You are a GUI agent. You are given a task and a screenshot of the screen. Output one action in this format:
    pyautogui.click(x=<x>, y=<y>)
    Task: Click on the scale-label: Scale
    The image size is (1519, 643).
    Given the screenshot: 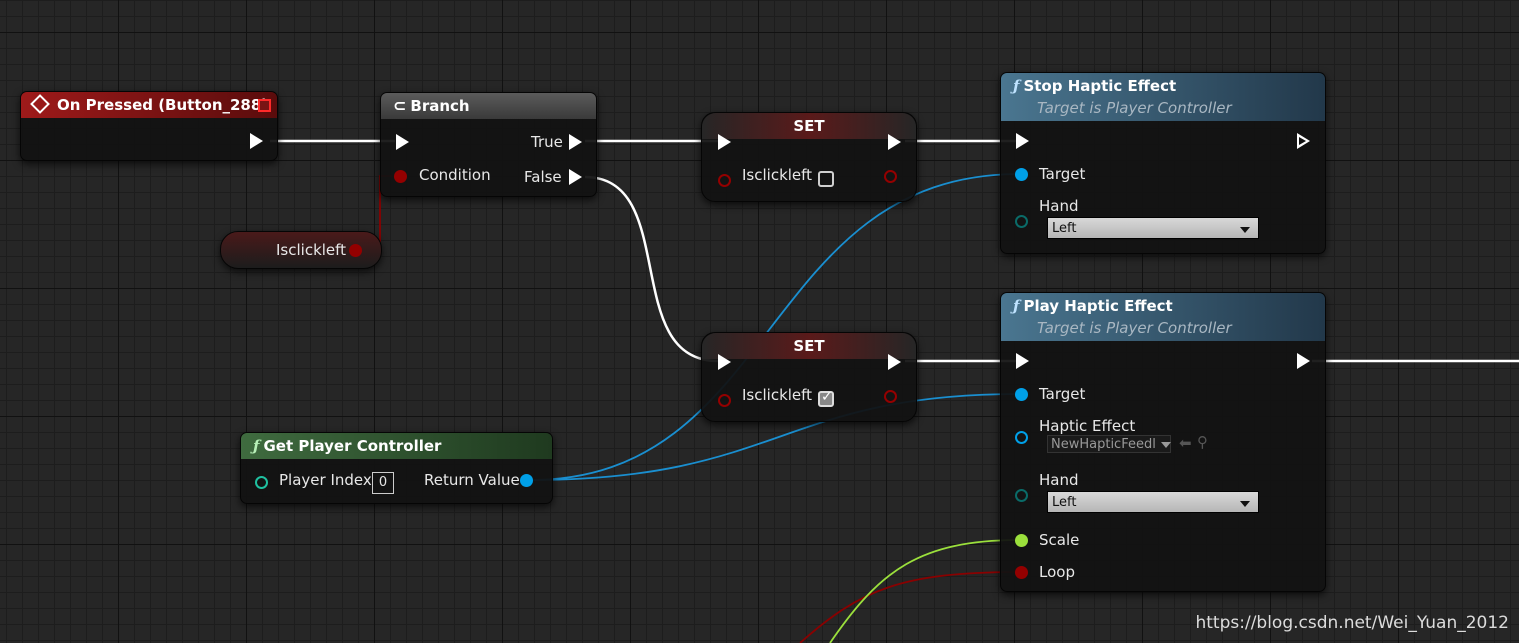 What is the action you would take?
    pyautogui.click(x=1059, y=540)
    